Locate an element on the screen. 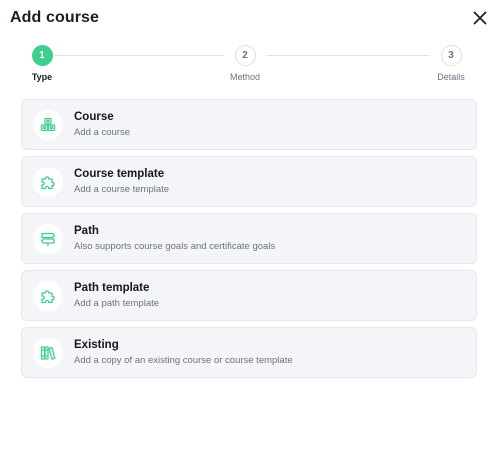  option-title: Path is located at coordinates (86, 231).